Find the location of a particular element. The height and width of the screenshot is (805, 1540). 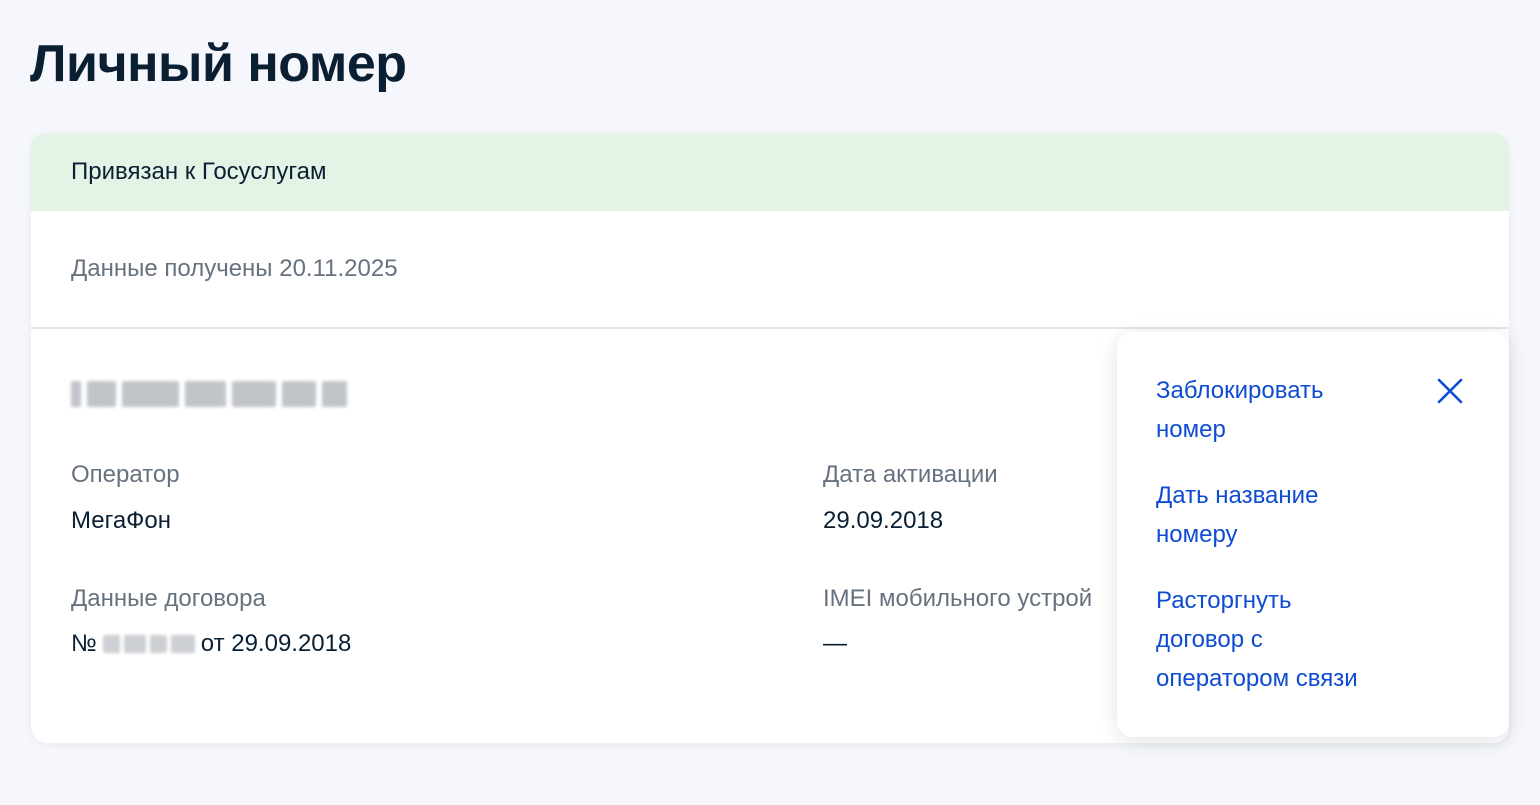

contract-label: Данные договора is located at coordinates (168, 598).